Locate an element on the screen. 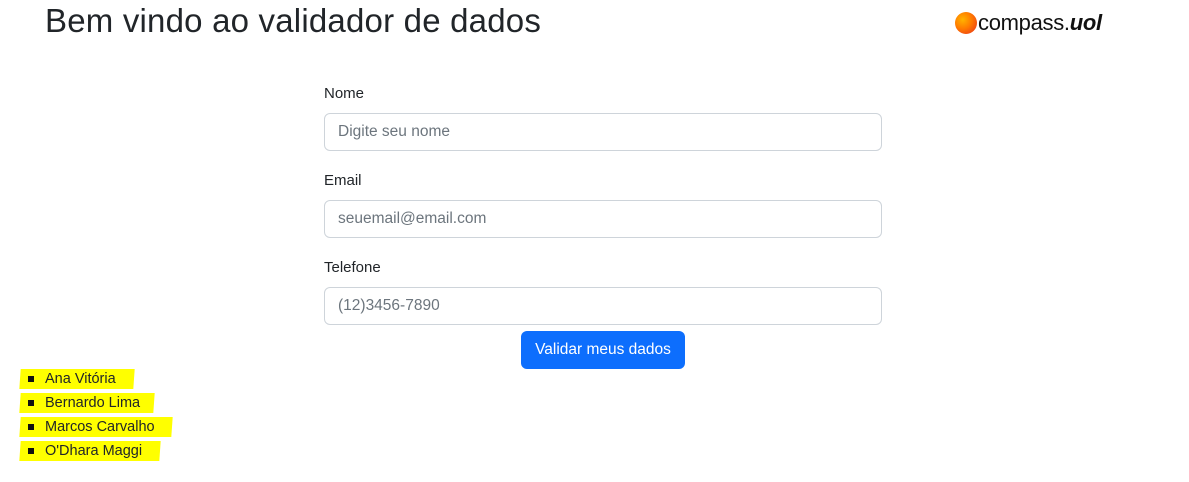 Image resolution: width=1189 pixels, height=482 pixels. logo-text-bold: uol is located at coordinates (1085, 22).